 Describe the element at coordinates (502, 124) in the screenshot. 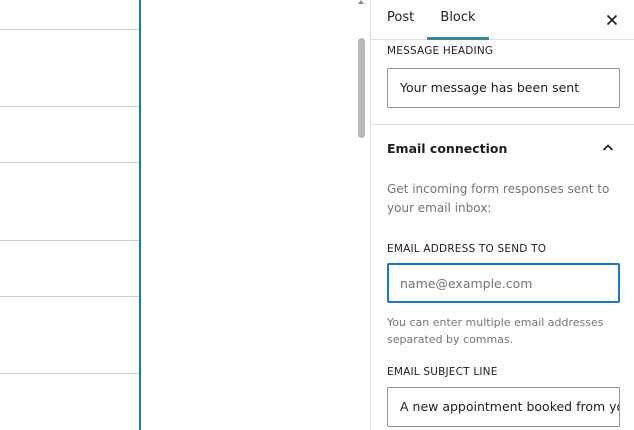

I see `panel-divider` at that location.